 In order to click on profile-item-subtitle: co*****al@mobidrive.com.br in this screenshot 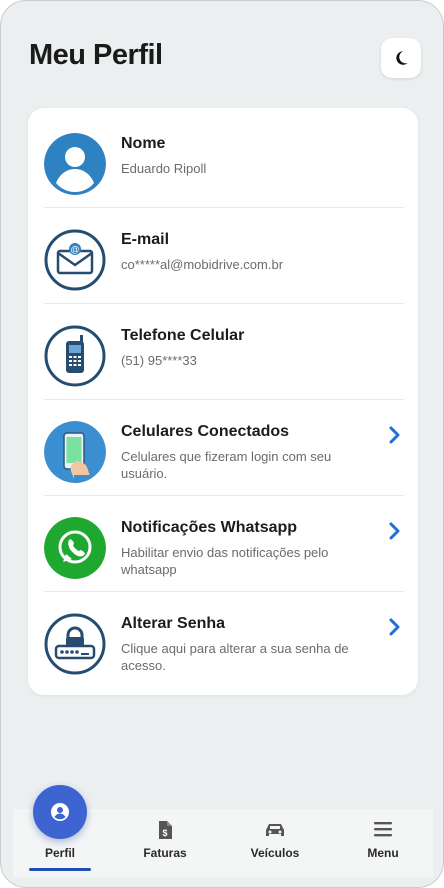, I will do `click(202, 264)`.